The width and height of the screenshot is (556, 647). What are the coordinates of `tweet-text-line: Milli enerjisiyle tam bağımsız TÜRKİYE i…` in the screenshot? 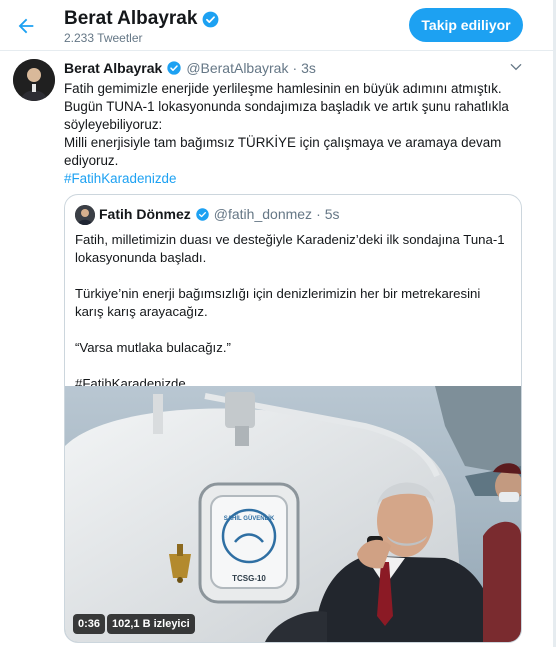 It's located at (283, 142).